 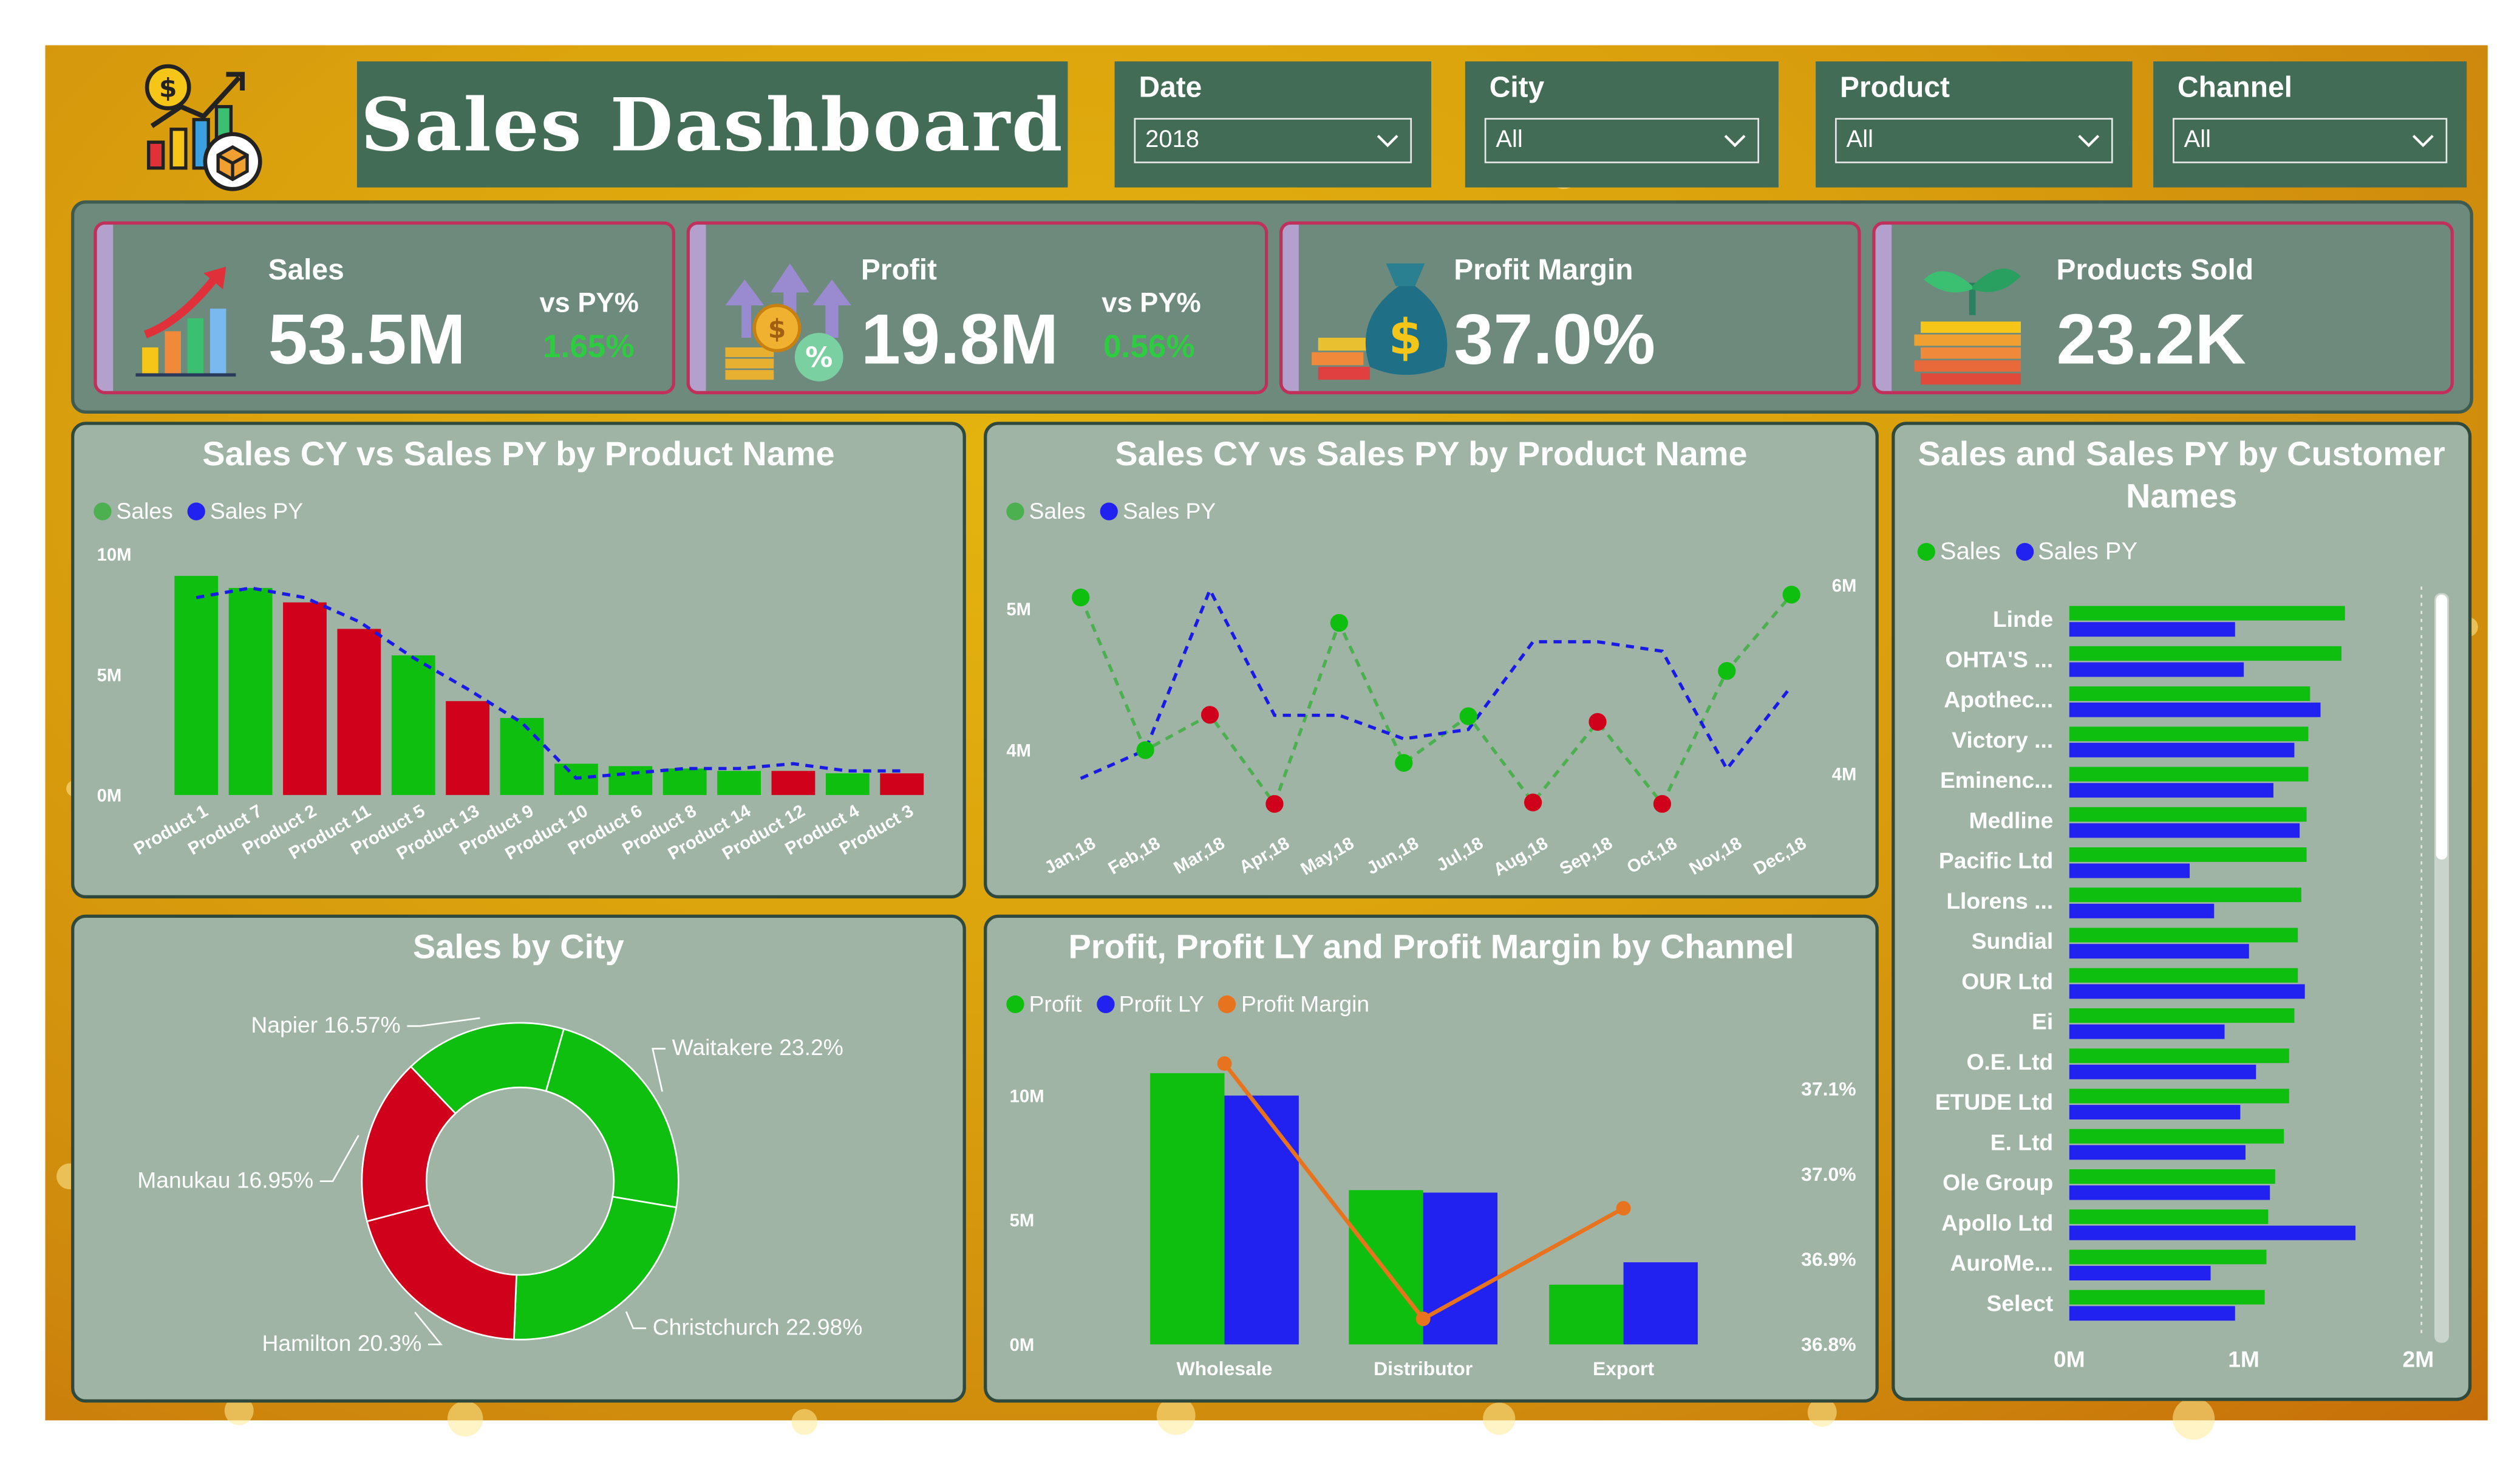 What do you see at coordinates (1844, 586) in the screenshot?
I see `y-tick-label-right: 6M` at bounding box center [1844, 586].